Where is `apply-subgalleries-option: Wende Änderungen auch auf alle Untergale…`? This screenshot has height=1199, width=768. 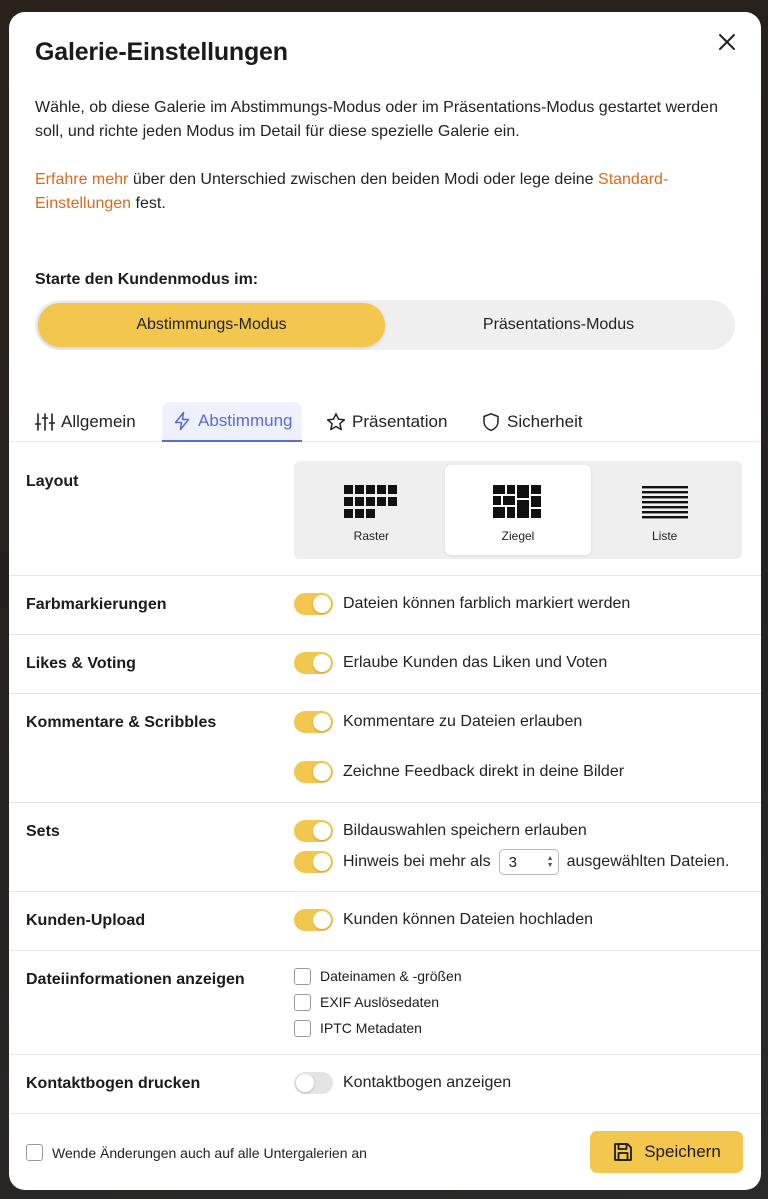
apply-subgalleries-option: Wende Änderungen auch auf alle Untergale… is located at coordinates (196, 1152).